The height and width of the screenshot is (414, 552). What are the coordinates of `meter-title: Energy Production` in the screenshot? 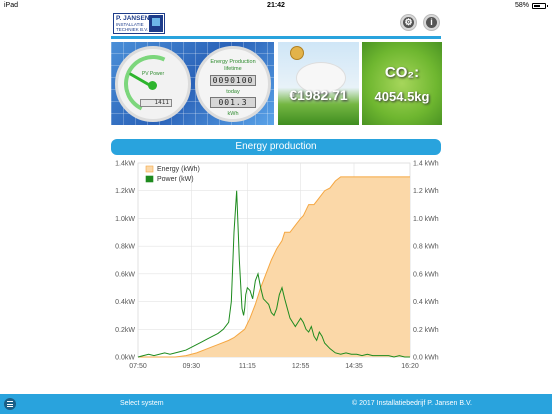 It's located at (233, 62).